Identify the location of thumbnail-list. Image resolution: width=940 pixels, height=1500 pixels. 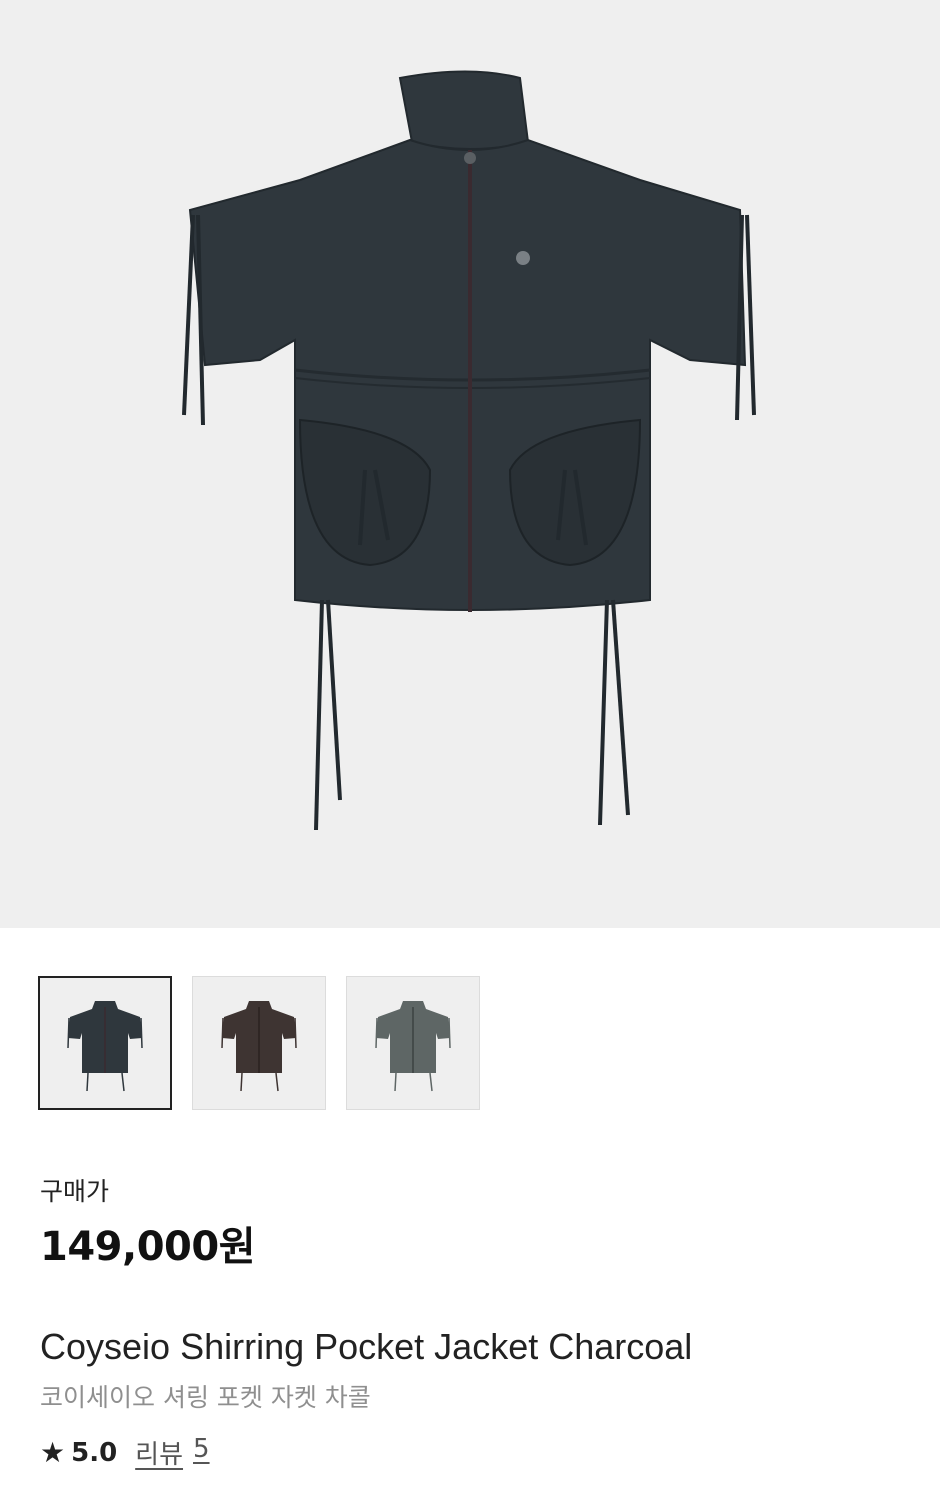
(259, 1043).